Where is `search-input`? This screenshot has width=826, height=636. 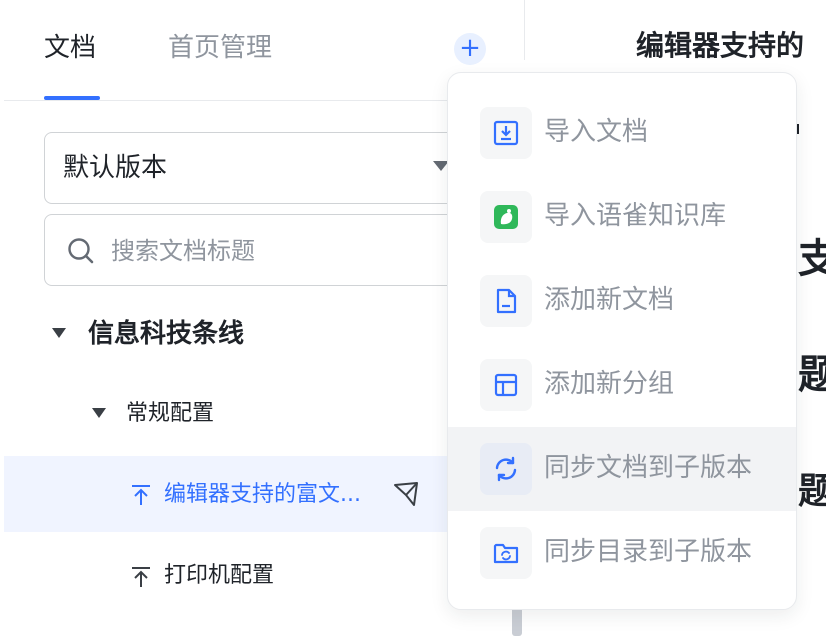 search-input is located at coordinates (281, 251).